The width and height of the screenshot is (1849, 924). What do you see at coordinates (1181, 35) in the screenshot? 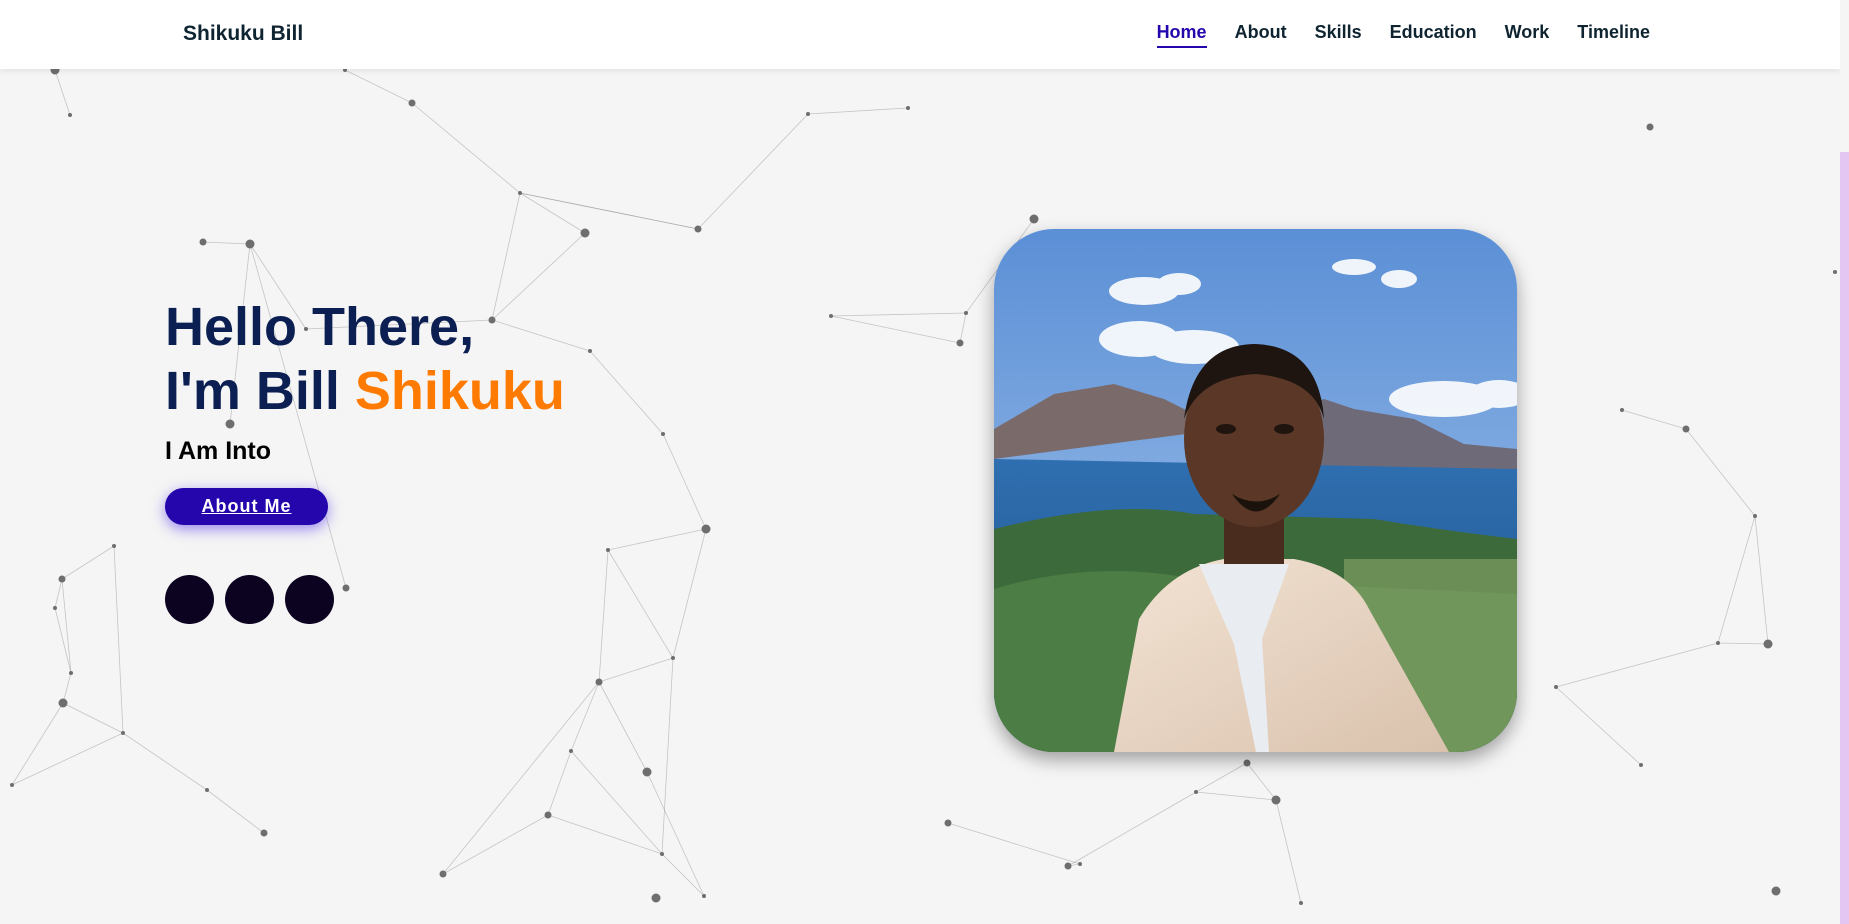
I see `nav-home: Home` at bounding box center [1181, 35].